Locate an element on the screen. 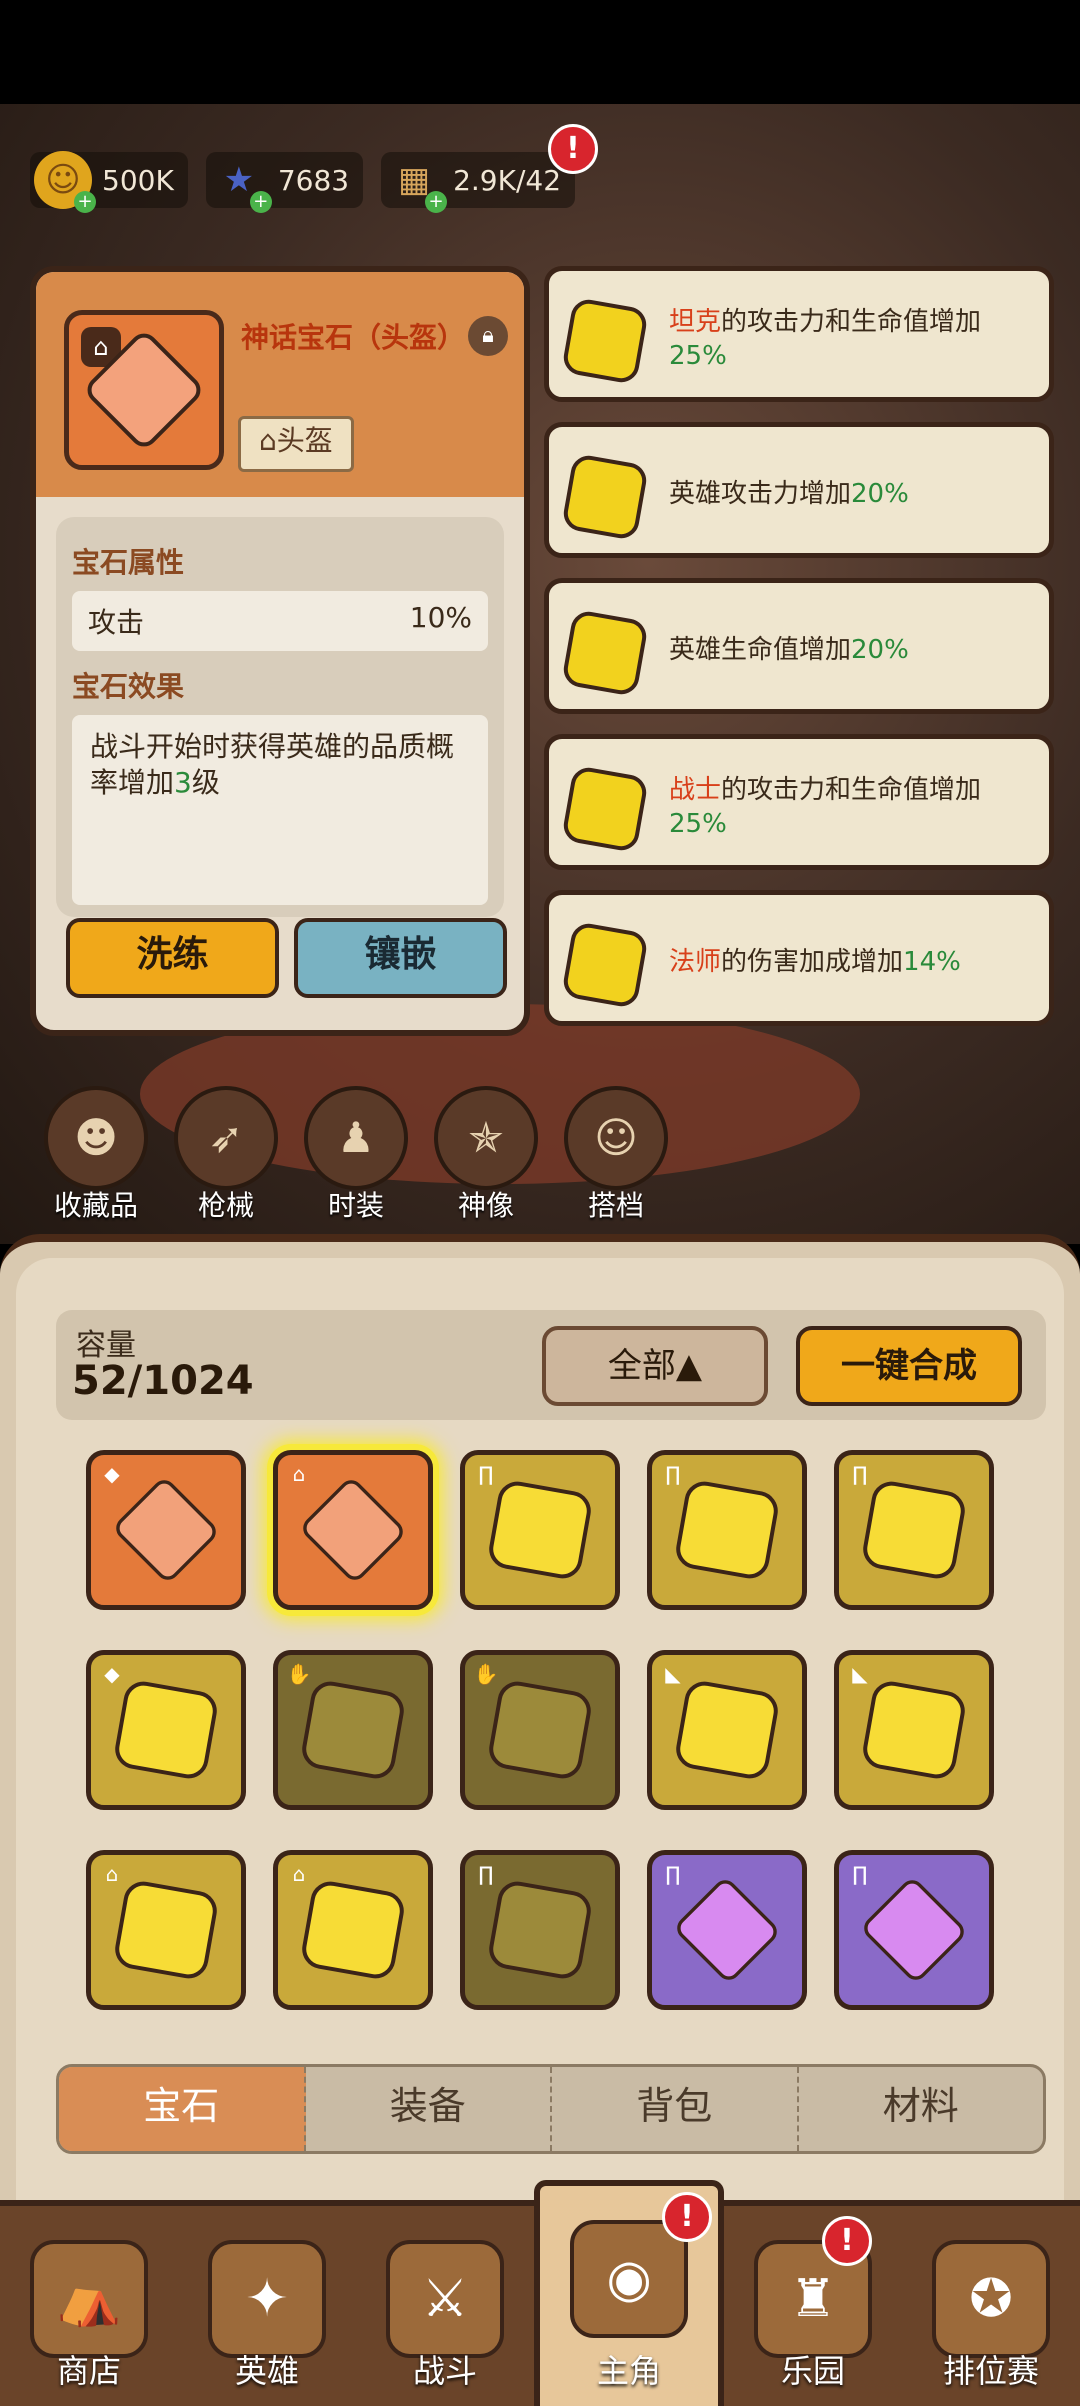 This screenshot has height=2406, width=1080. boot-slot-icon: ◣ is located at coordinates (673, 1674).